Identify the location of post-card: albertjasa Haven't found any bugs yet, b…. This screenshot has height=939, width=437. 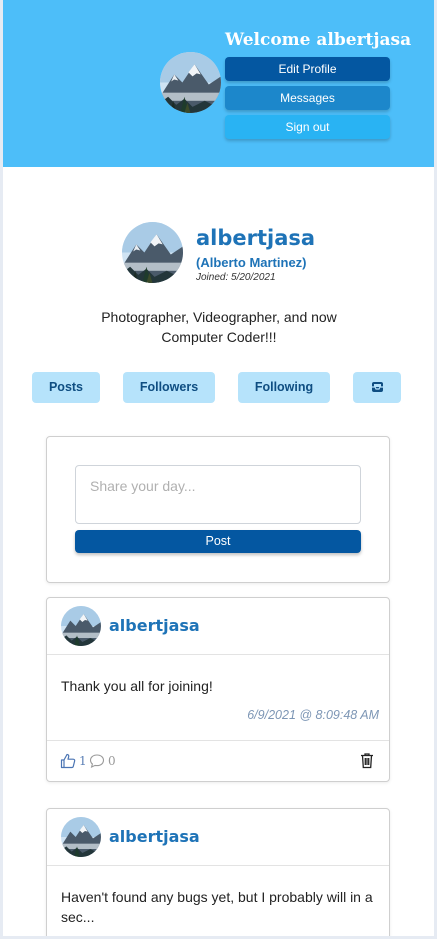
(218, 872).